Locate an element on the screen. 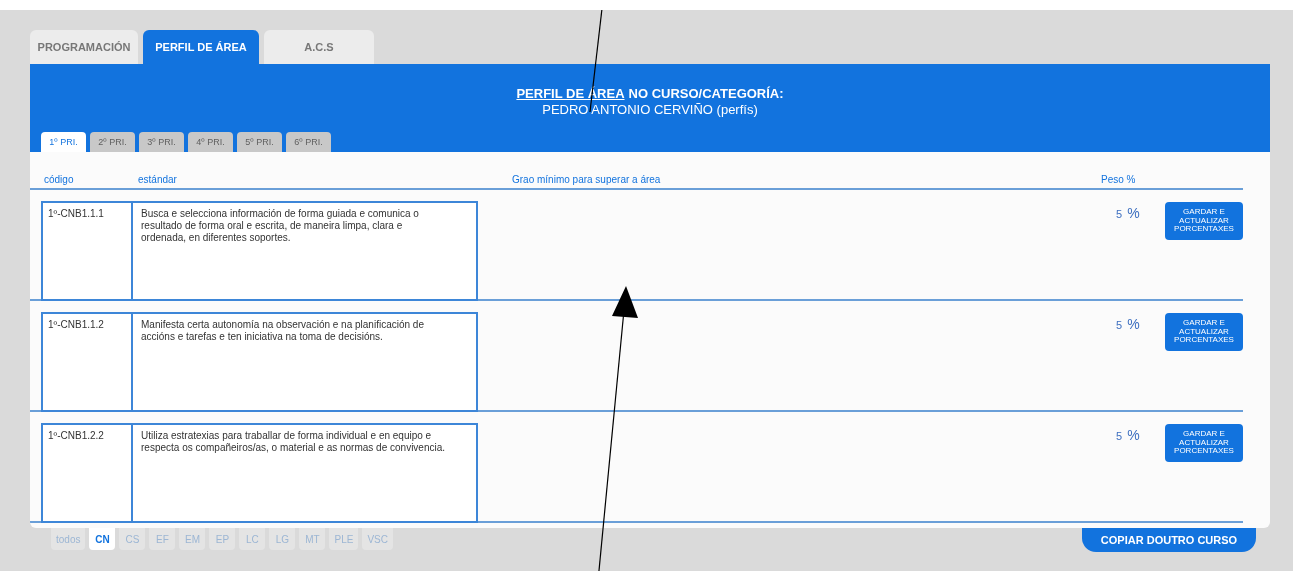 The width and height of the screenshot is (1293, 571). header-title: NO CURSO/CATEGORÍA: is located at coordinates (706, 93).